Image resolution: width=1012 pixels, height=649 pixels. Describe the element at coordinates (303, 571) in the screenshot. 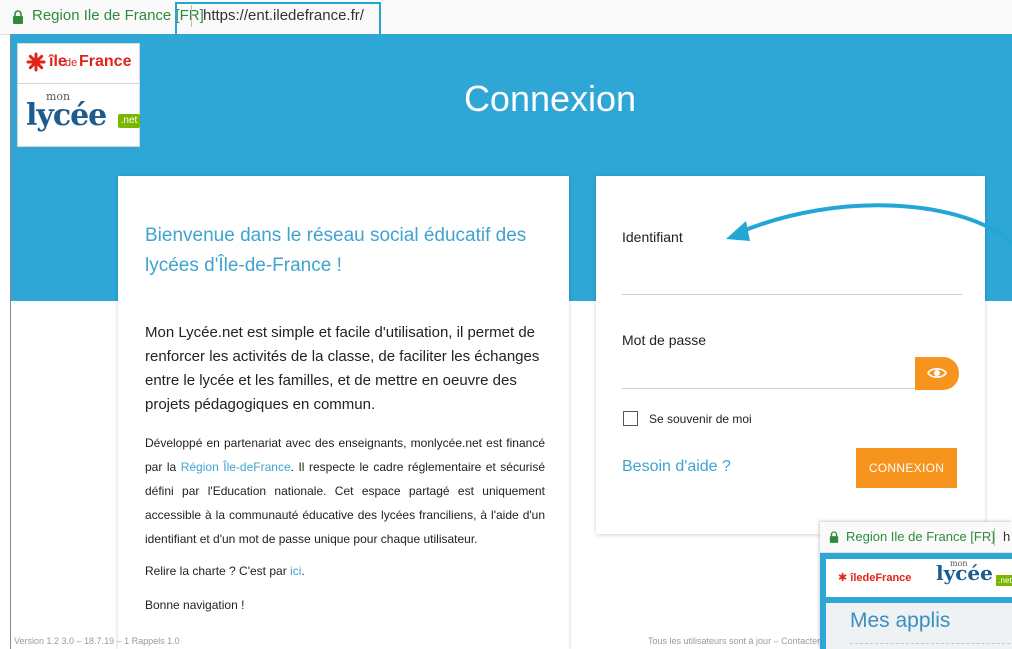

I see `charte-end: .` at that location.